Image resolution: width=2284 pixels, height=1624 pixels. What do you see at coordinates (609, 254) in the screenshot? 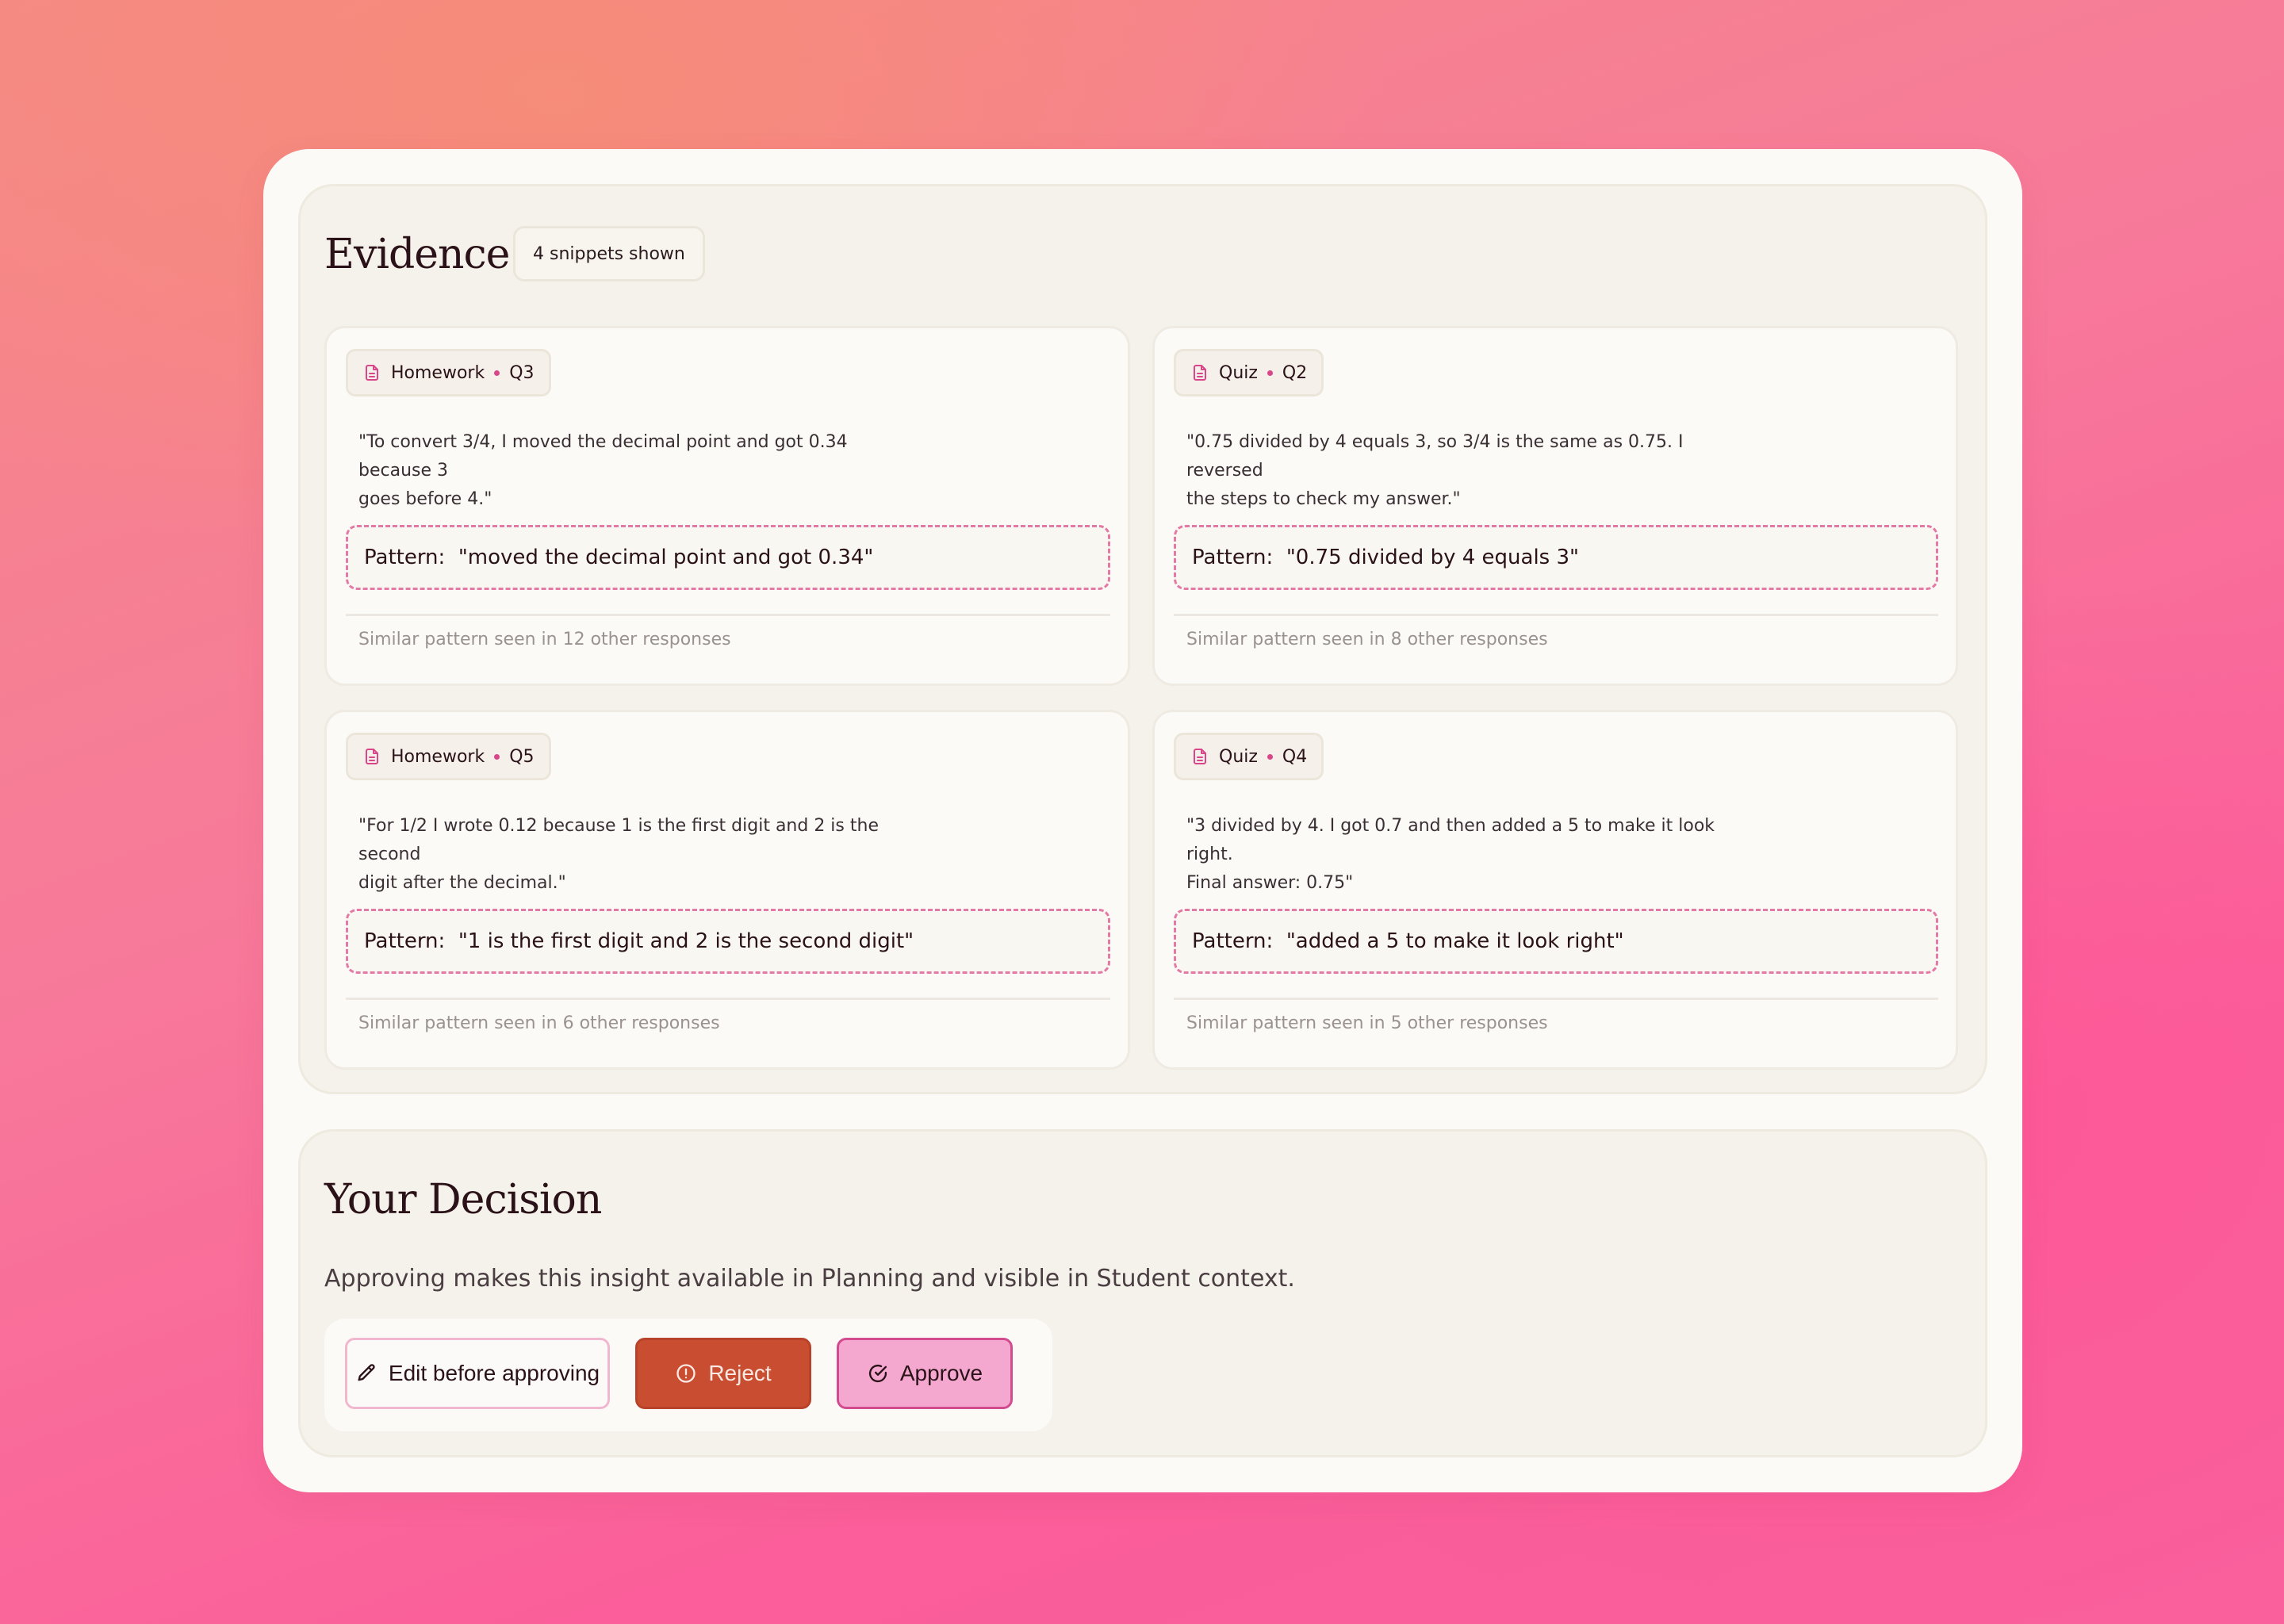
I see `snippet-count-badge: 4 snippets shown` at bounding box center [609, 254].